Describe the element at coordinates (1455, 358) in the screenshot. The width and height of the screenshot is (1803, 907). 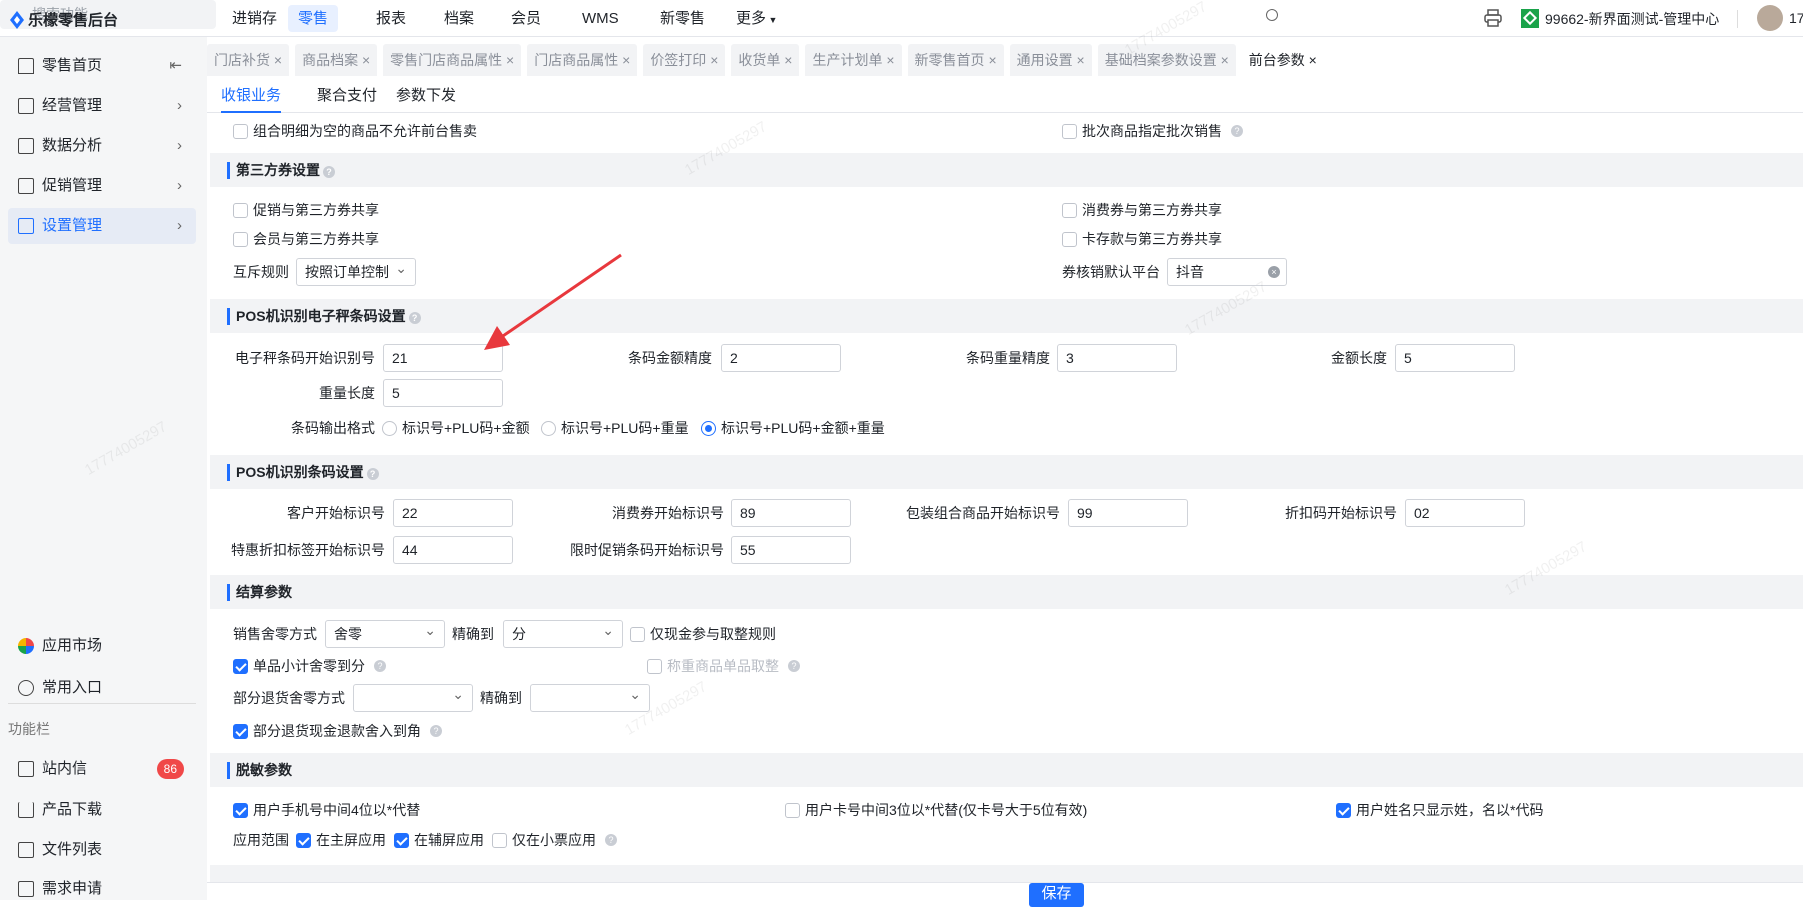
I see `amount-length-input: 5` at that location.